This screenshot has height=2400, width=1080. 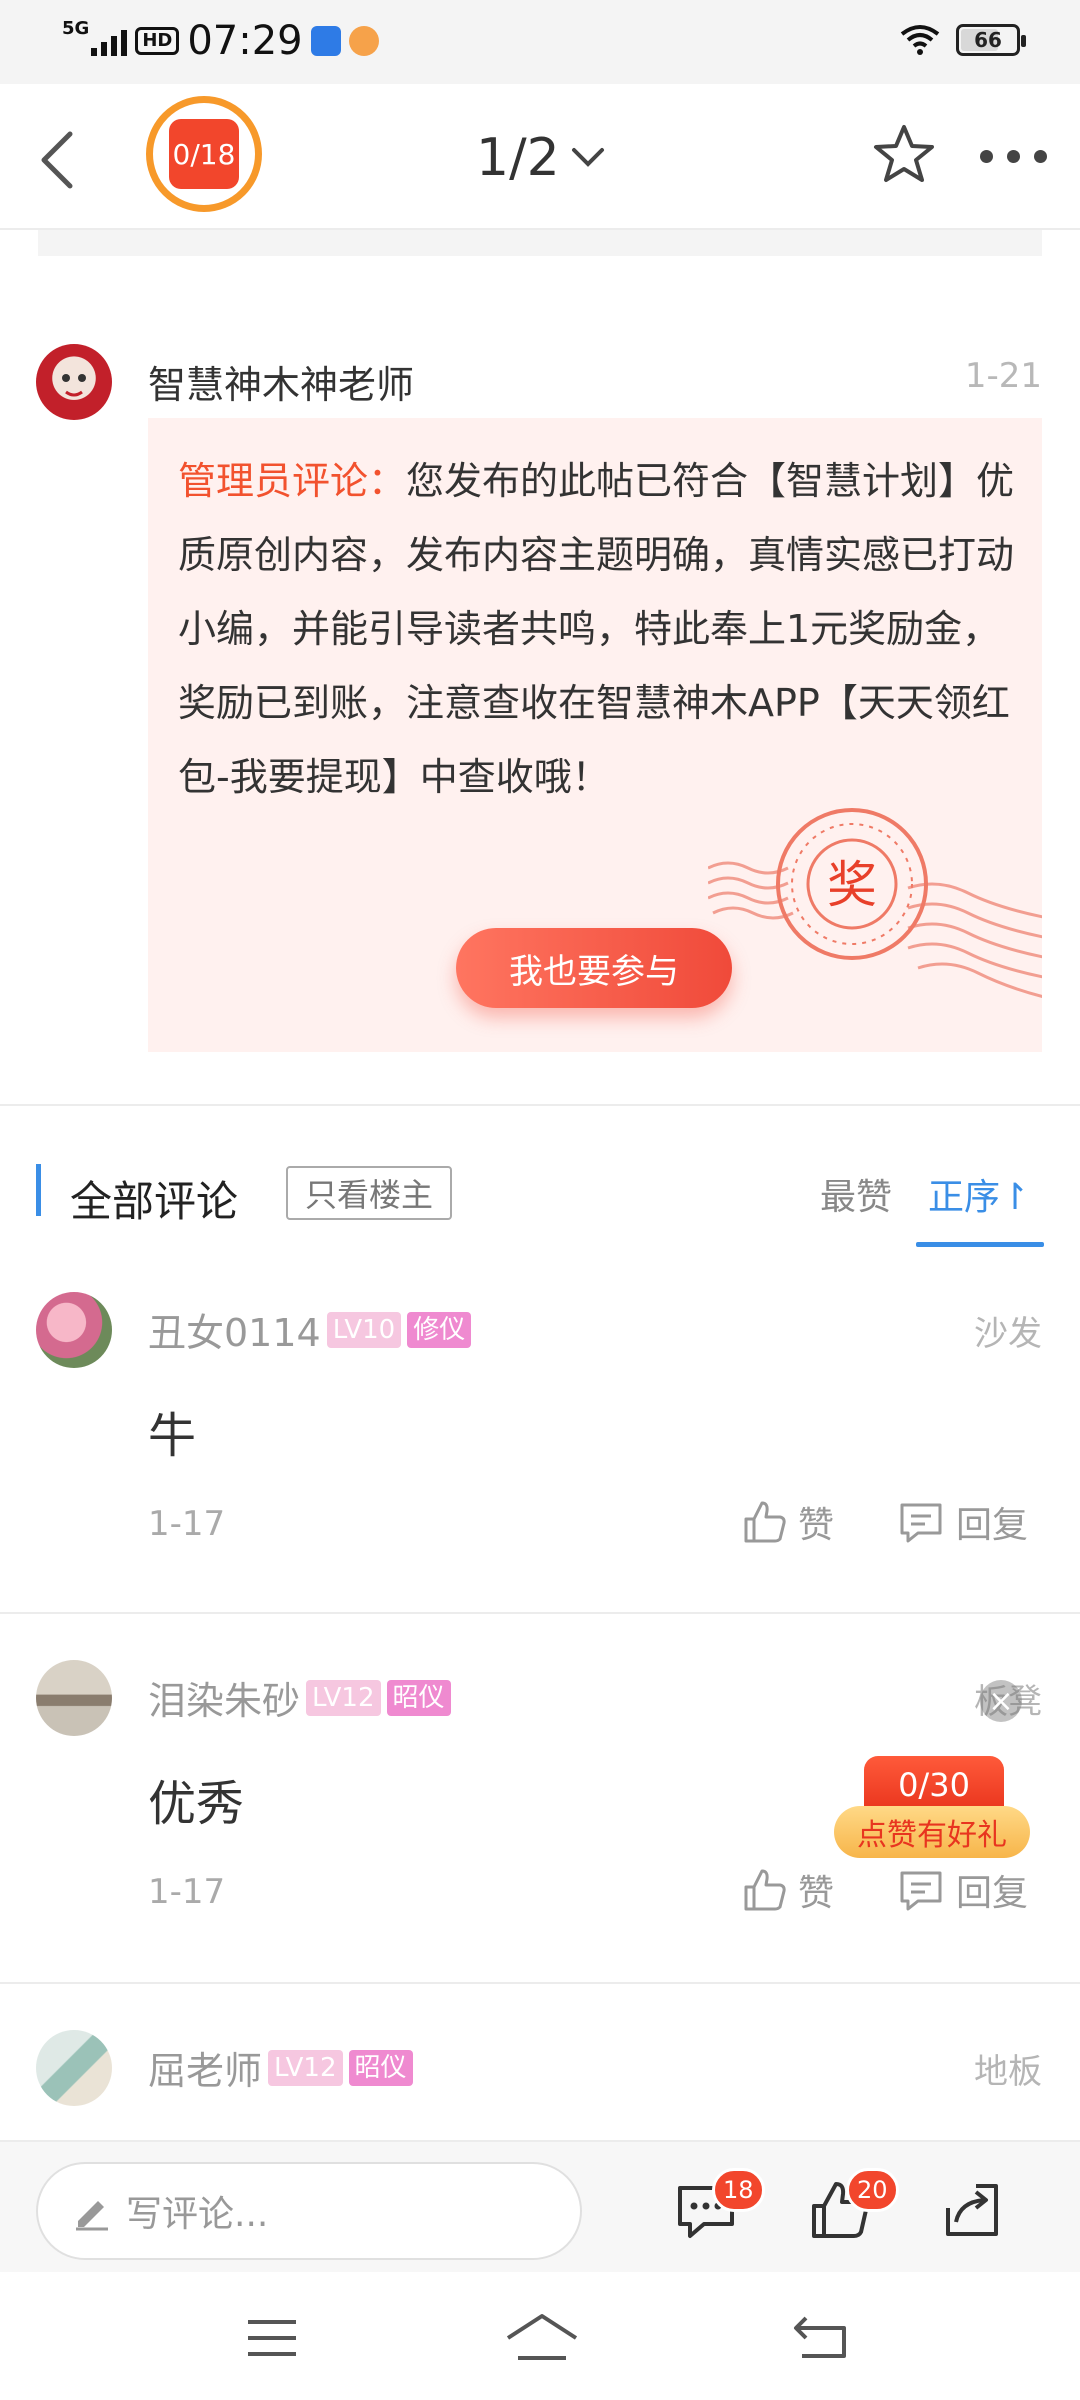 What do you see at coordinates (587, 157) in the screenshot?
I see `chevron-down-icon` at bounding box center [587, 157].